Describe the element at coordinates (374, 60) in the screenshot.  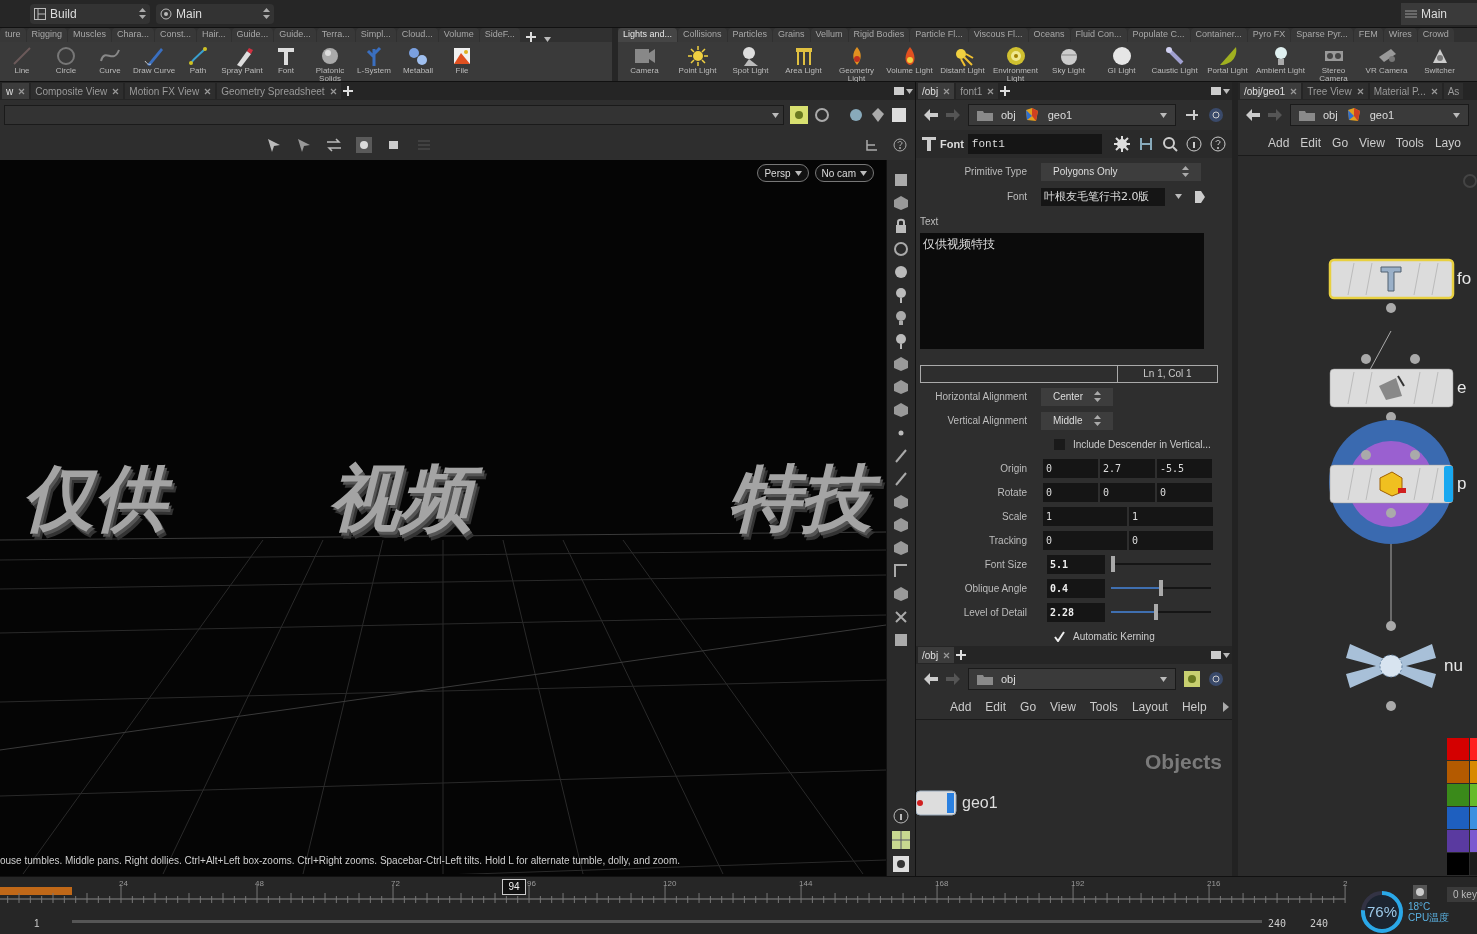
I see `shelf-tool: L-System` at that location.